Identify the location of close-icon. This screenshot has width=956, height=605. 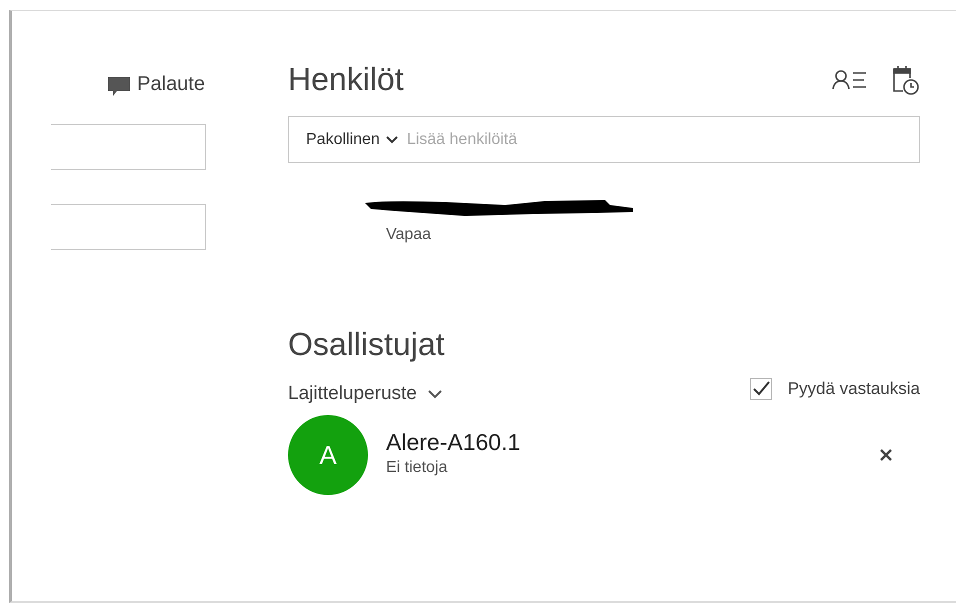
(886, 455).